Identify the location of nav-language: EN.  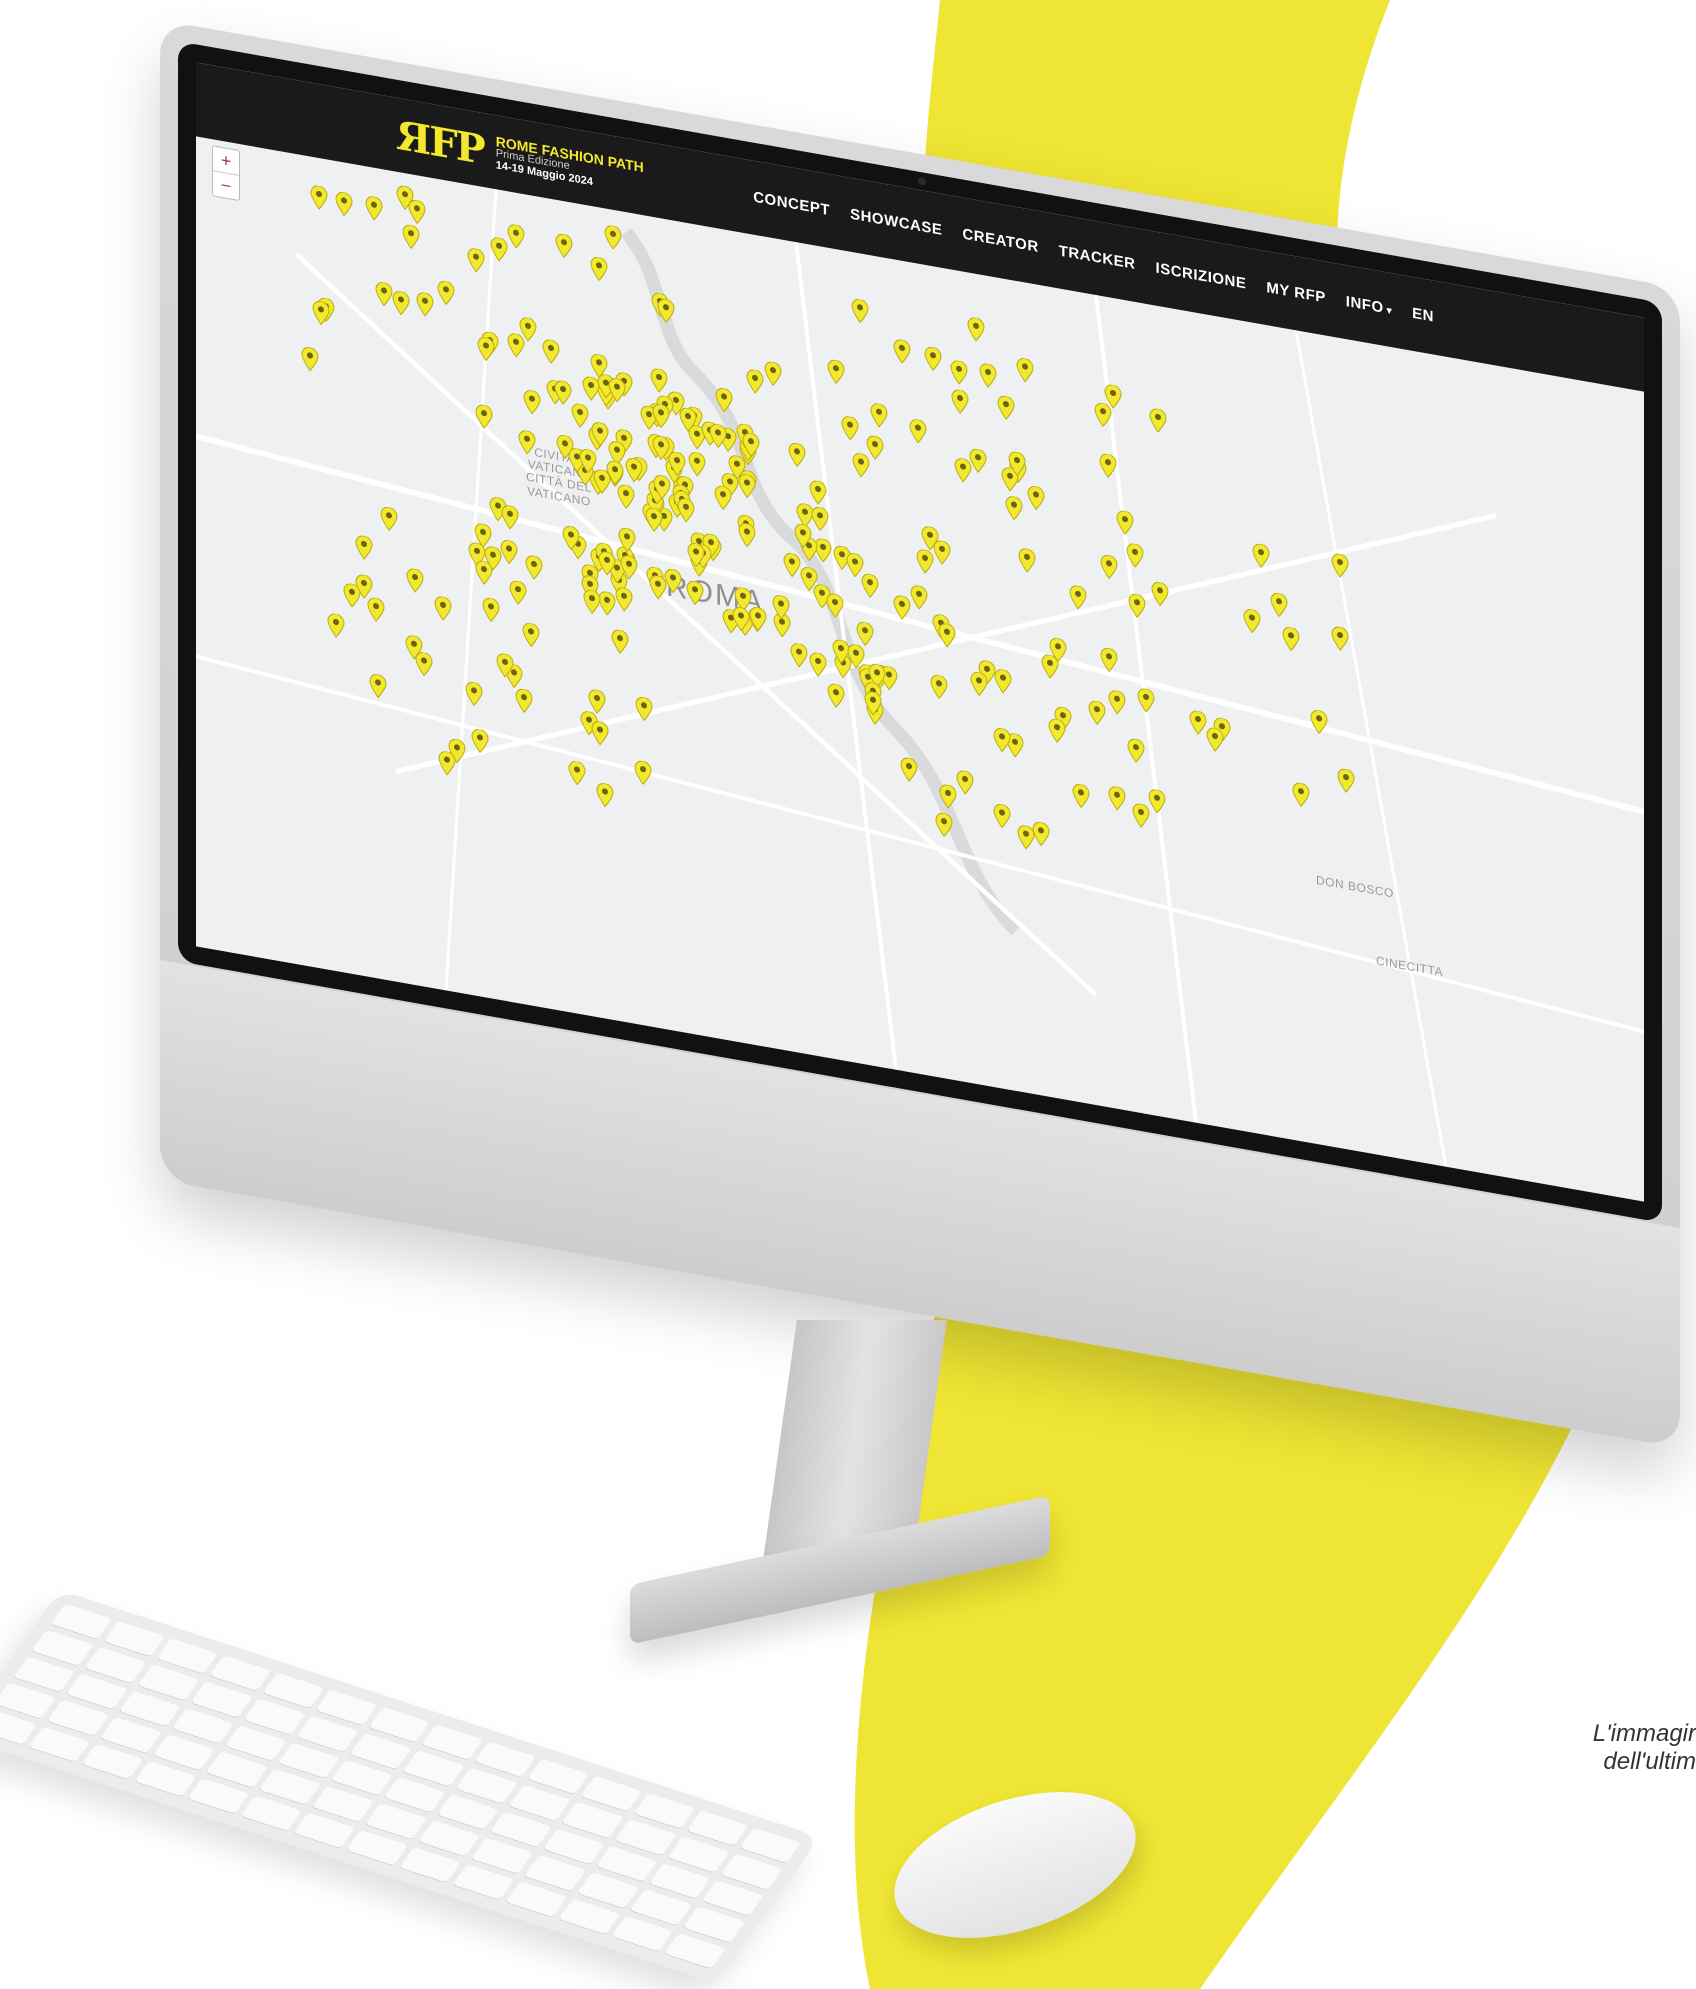
(1423, 315).